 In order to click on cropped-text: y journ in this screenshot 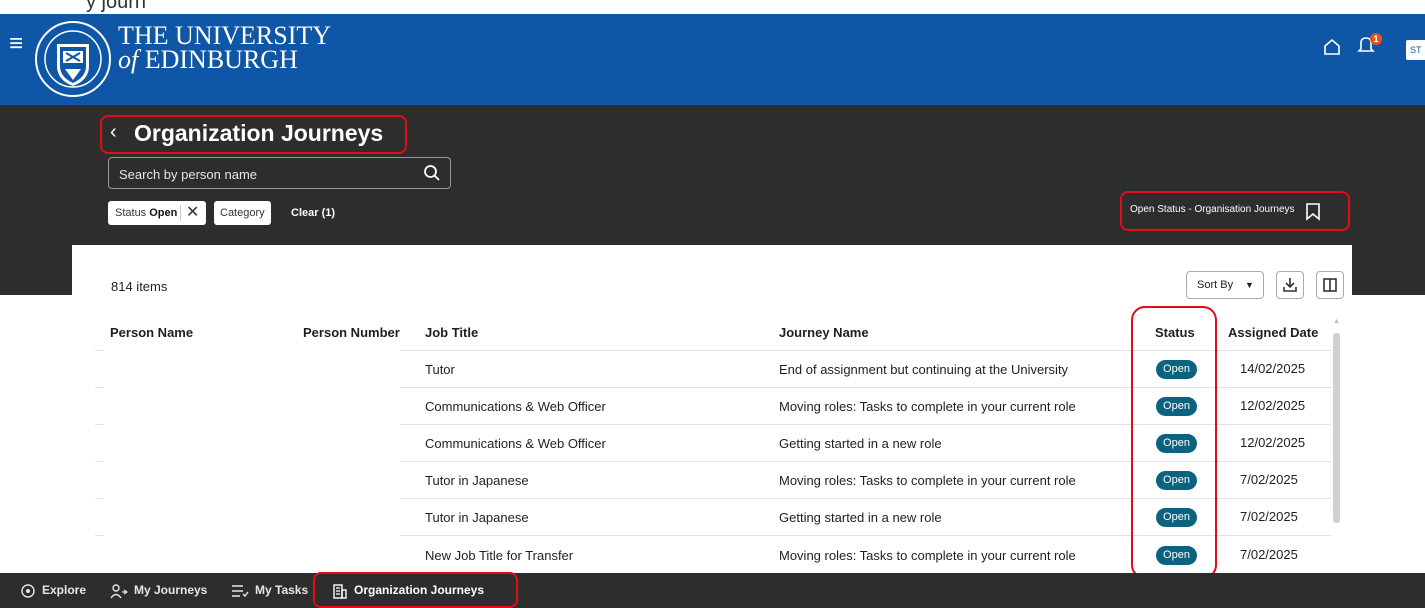, I will do `click(116, 6)`.